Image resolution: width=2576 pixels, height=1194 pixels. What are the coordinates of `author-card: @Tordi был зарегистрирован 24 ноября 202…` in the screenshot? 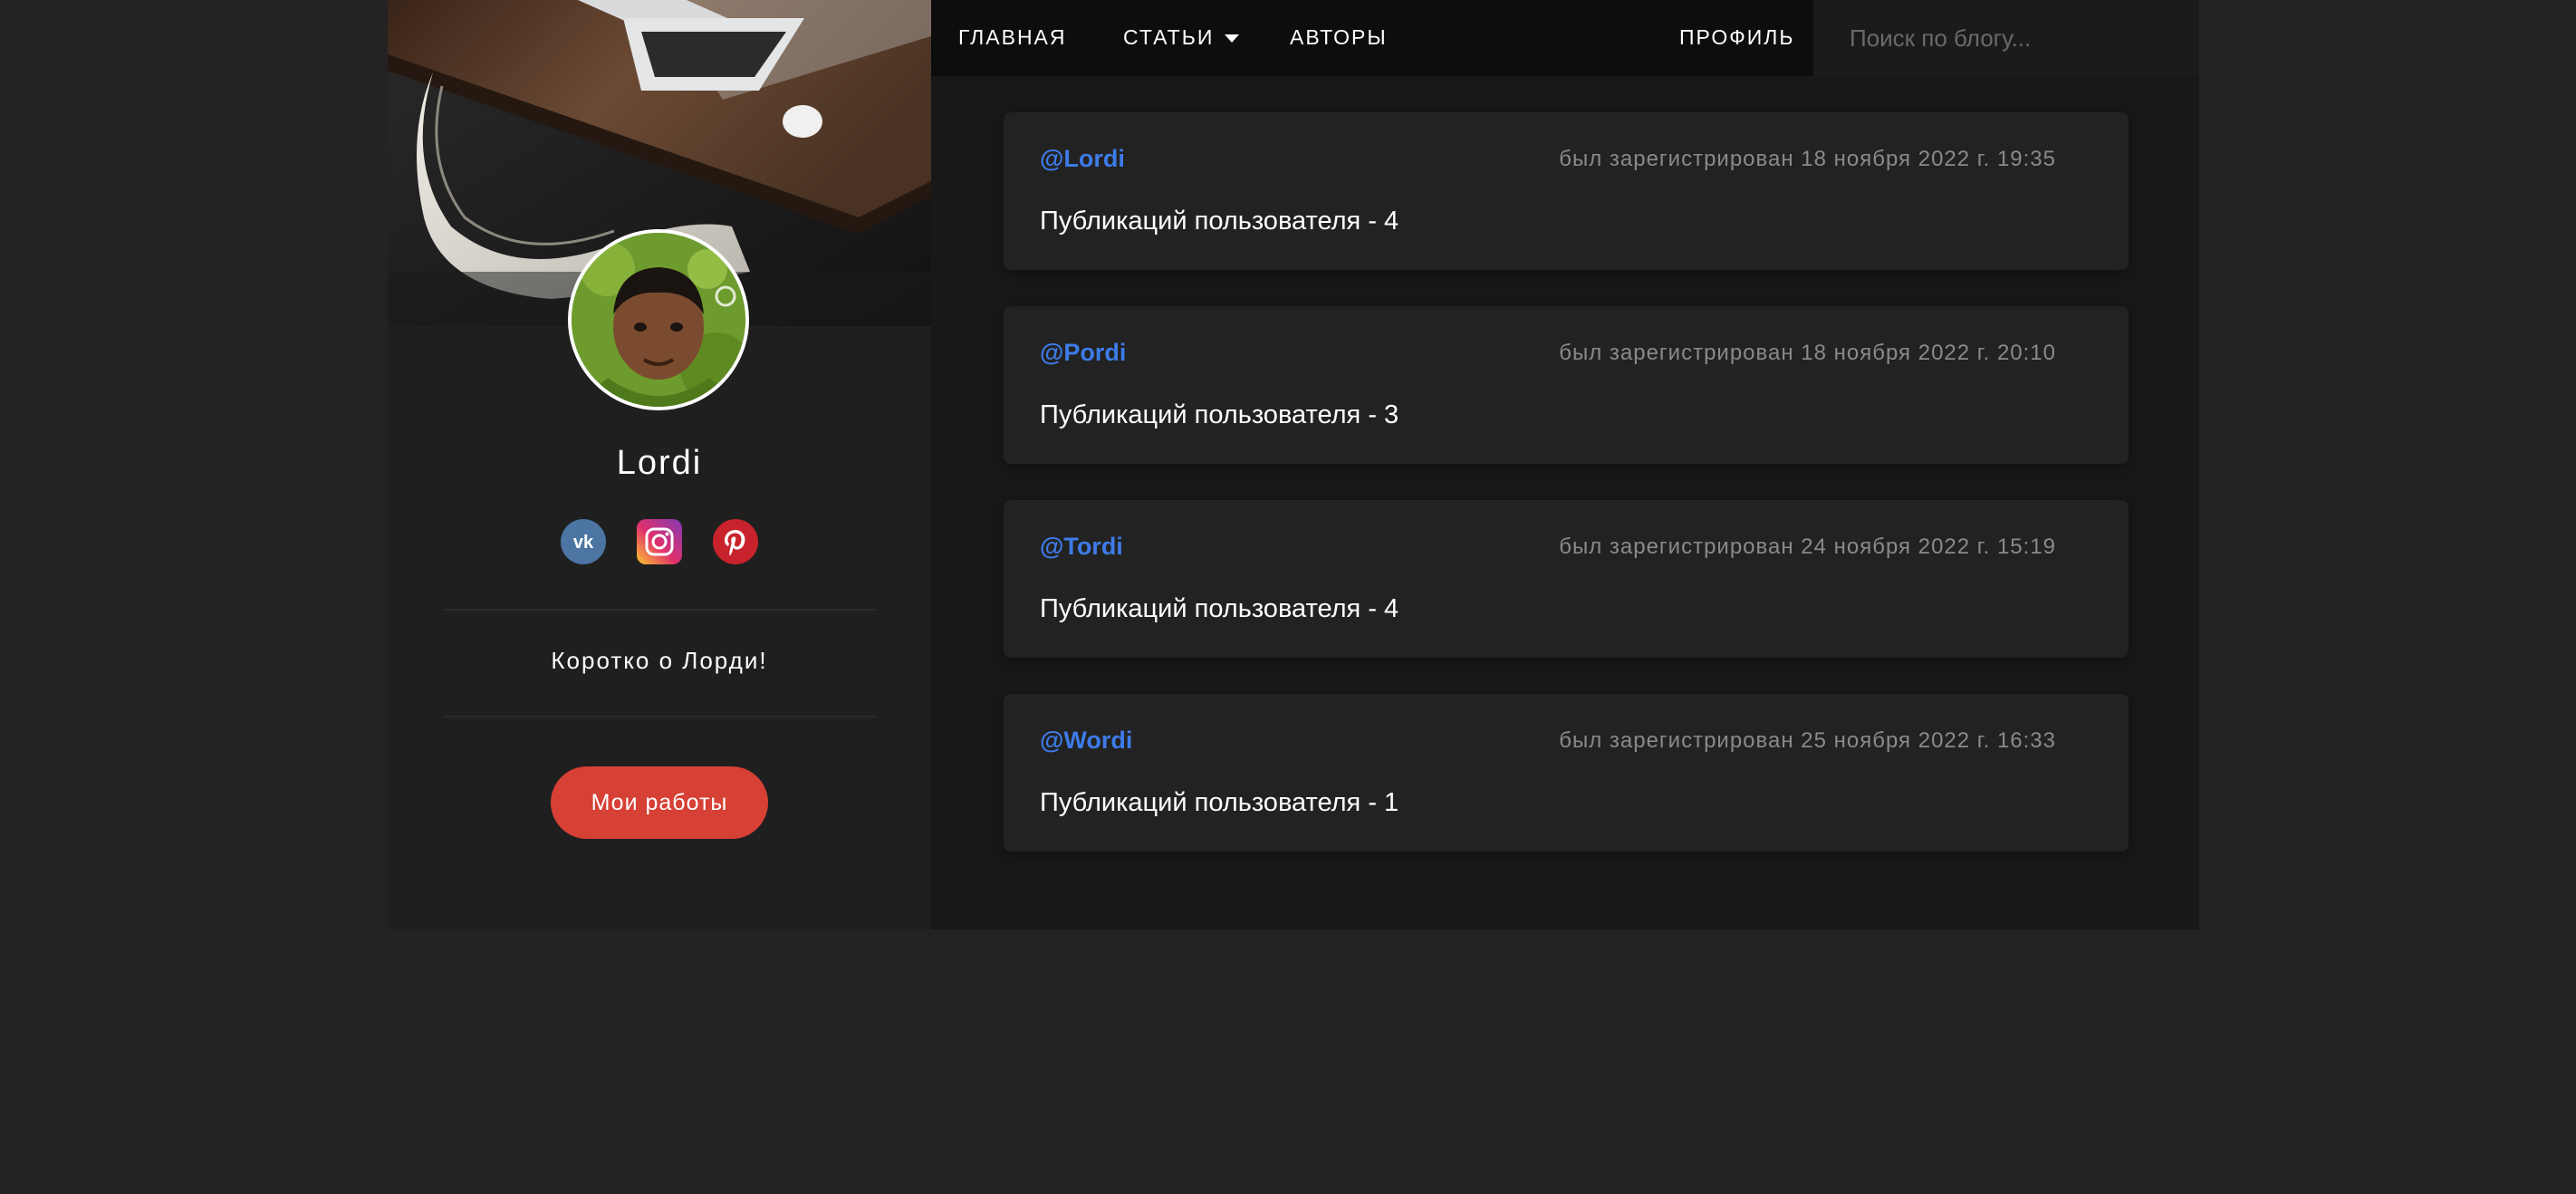 It's located at (1566, 579).